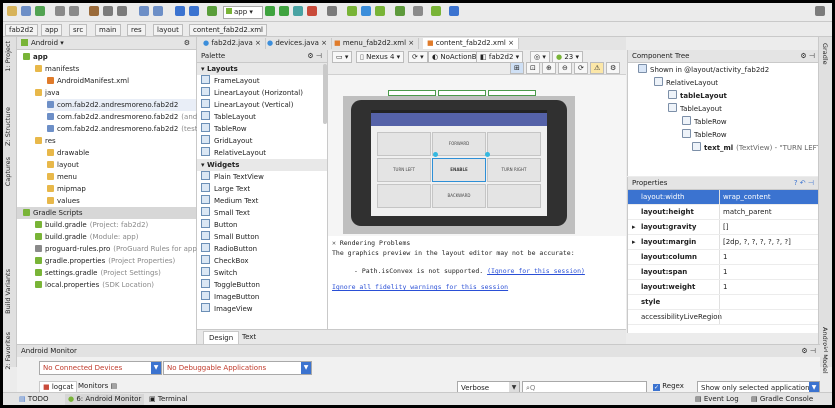 This screenshot has width=835, height=408. Describe the element at coordinates (704, 135) in the screenshot. I see `component-tree-item: TableRow` at that location.